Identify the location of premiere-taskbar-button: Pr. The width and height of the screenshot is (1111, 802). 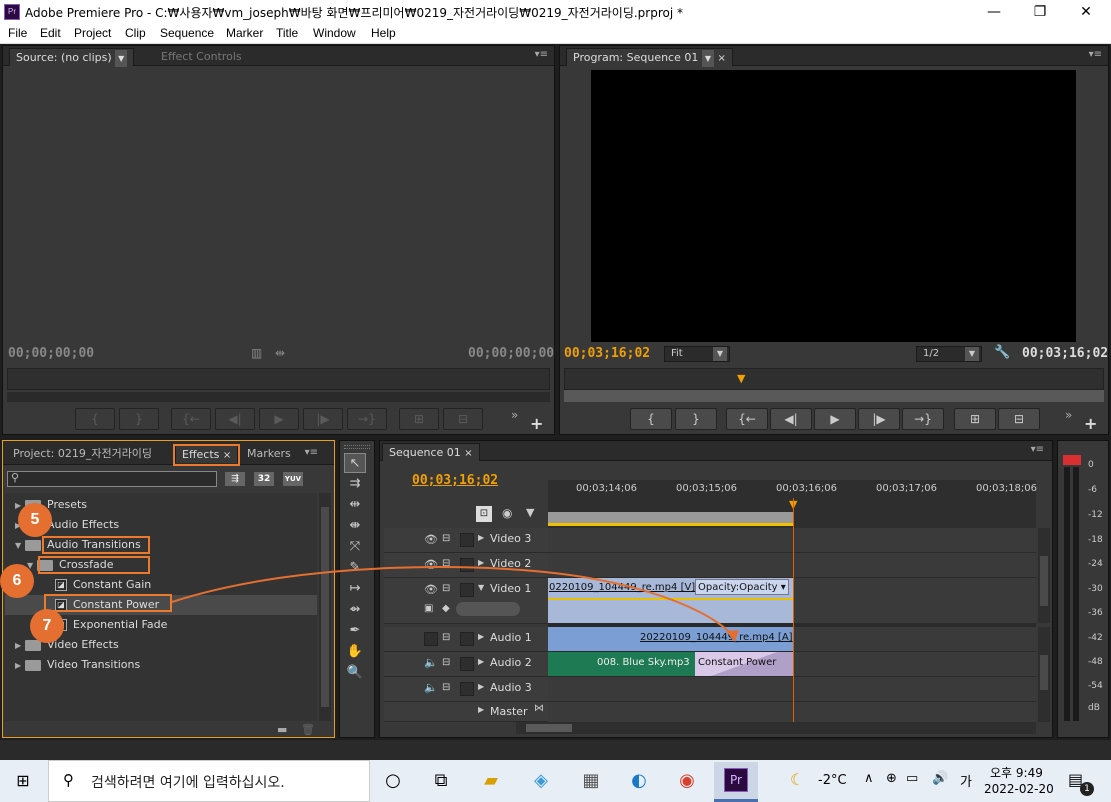
(736, 782).